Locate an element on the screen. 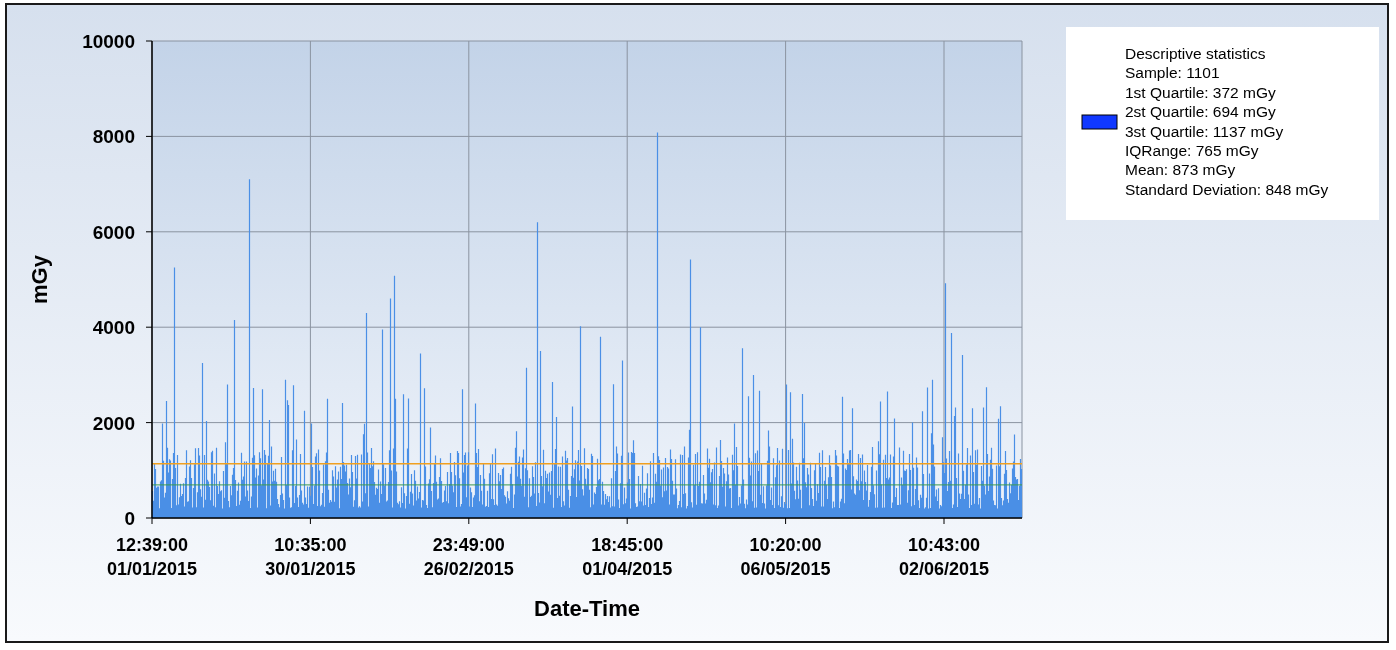  x-tick-time: 10:35:00 is located at coordinates (310, 545).